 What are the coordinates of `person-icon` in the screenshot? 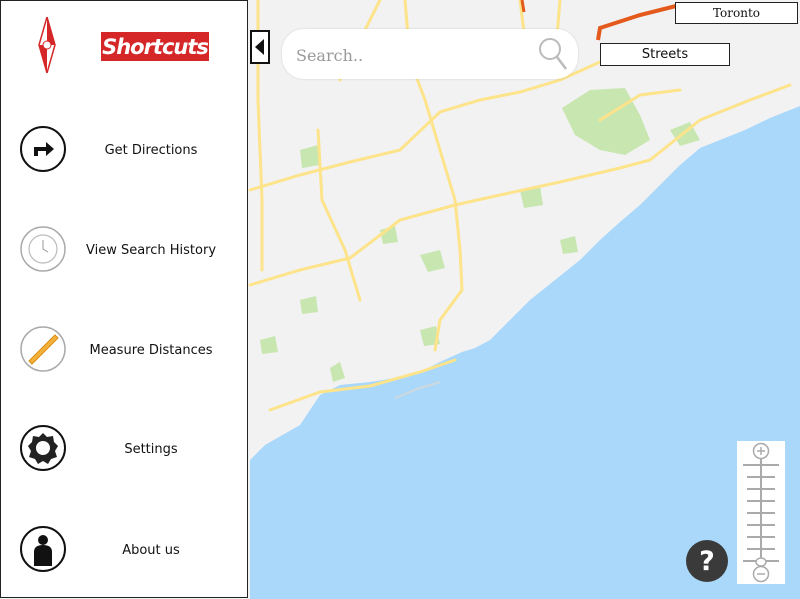 It's located at (43, 549).